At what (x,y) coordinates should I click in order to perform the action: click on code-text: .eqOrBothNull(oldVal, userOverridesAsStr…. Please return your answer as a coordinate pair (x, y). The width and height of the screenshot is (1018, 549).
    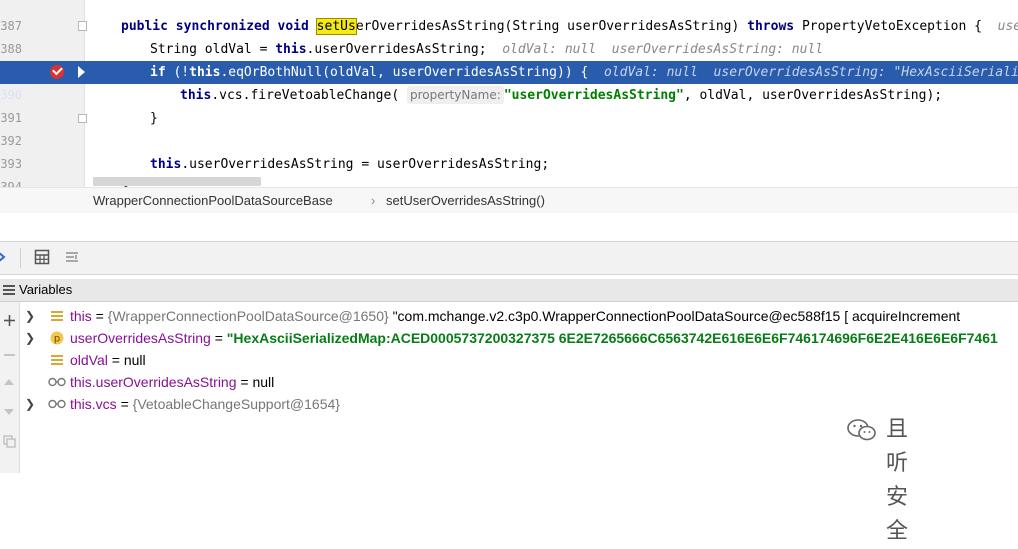
    Looking at the image, I should click on (412, 72).